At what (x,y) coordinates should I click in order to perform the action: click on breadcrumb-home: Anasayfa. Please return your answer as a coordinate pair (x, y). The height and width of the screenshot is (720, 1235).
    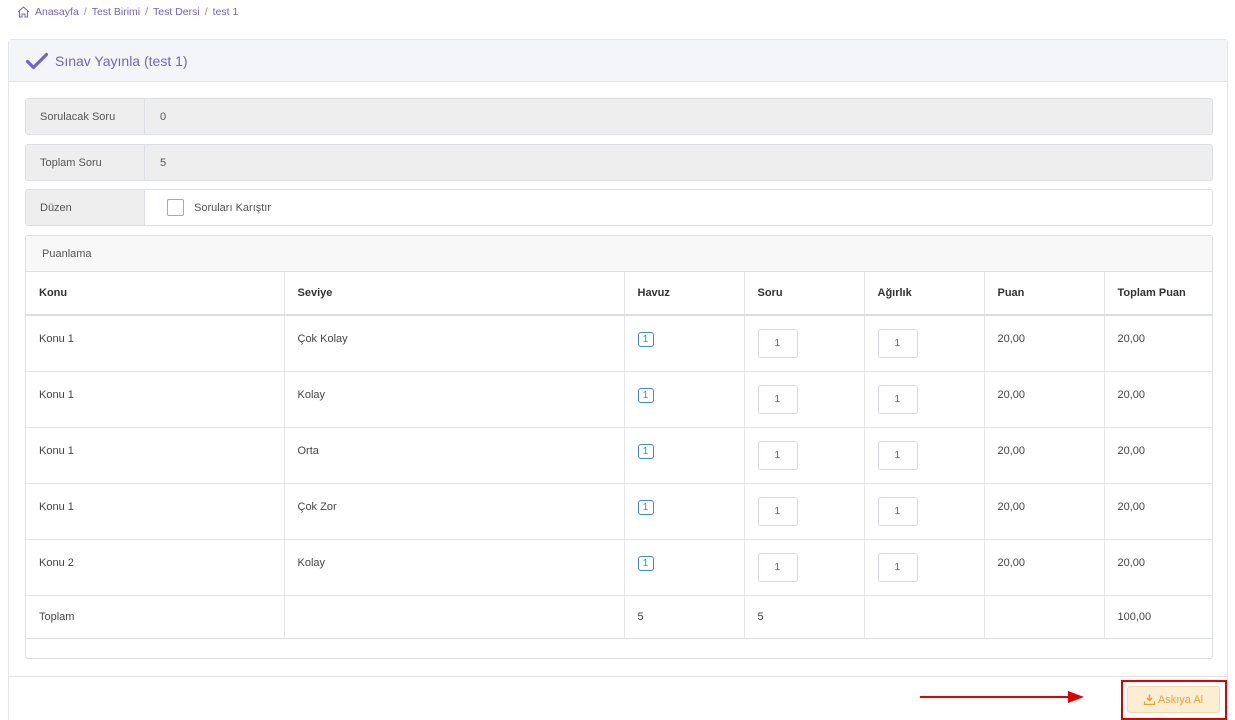
    Looking at the image, I should click on (57, 12).